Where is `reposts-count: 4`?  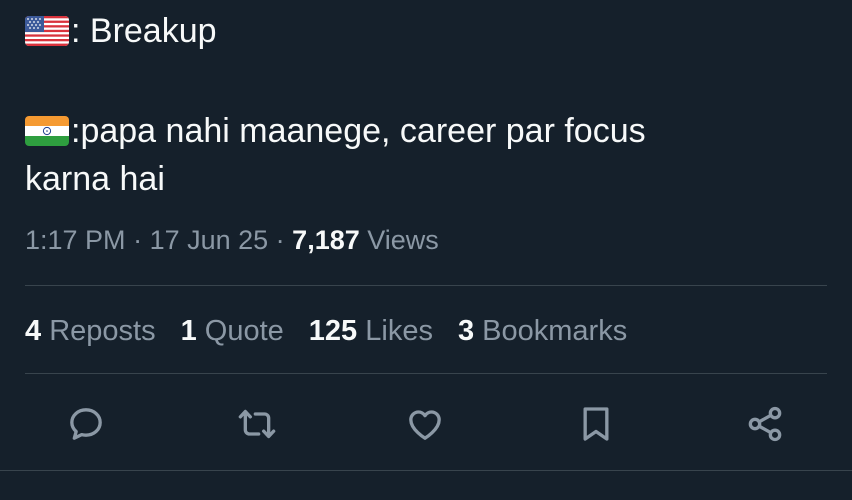 reposts-count: 4 is located at coordinates (33, 331).